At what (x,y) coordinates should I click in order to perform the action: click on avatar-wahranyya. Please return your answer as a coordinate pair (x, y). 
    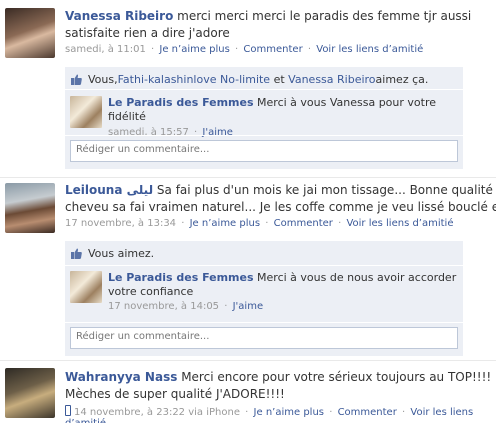
    Looking at the image, I should click on (30, 393).